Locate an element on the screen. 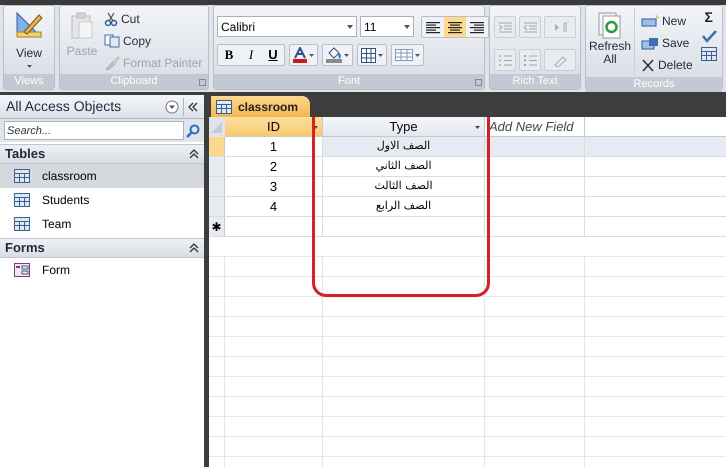  align-left-button is located at coordinates (433, 27).